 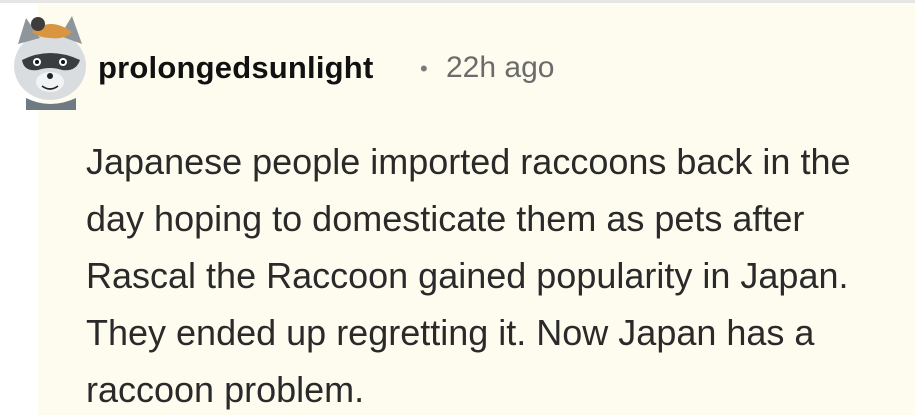 What do you see at coordinates (500, 68) in the screenshot?
I see `comment-timestamp: 22h ago` at bounding box center [500, 68].